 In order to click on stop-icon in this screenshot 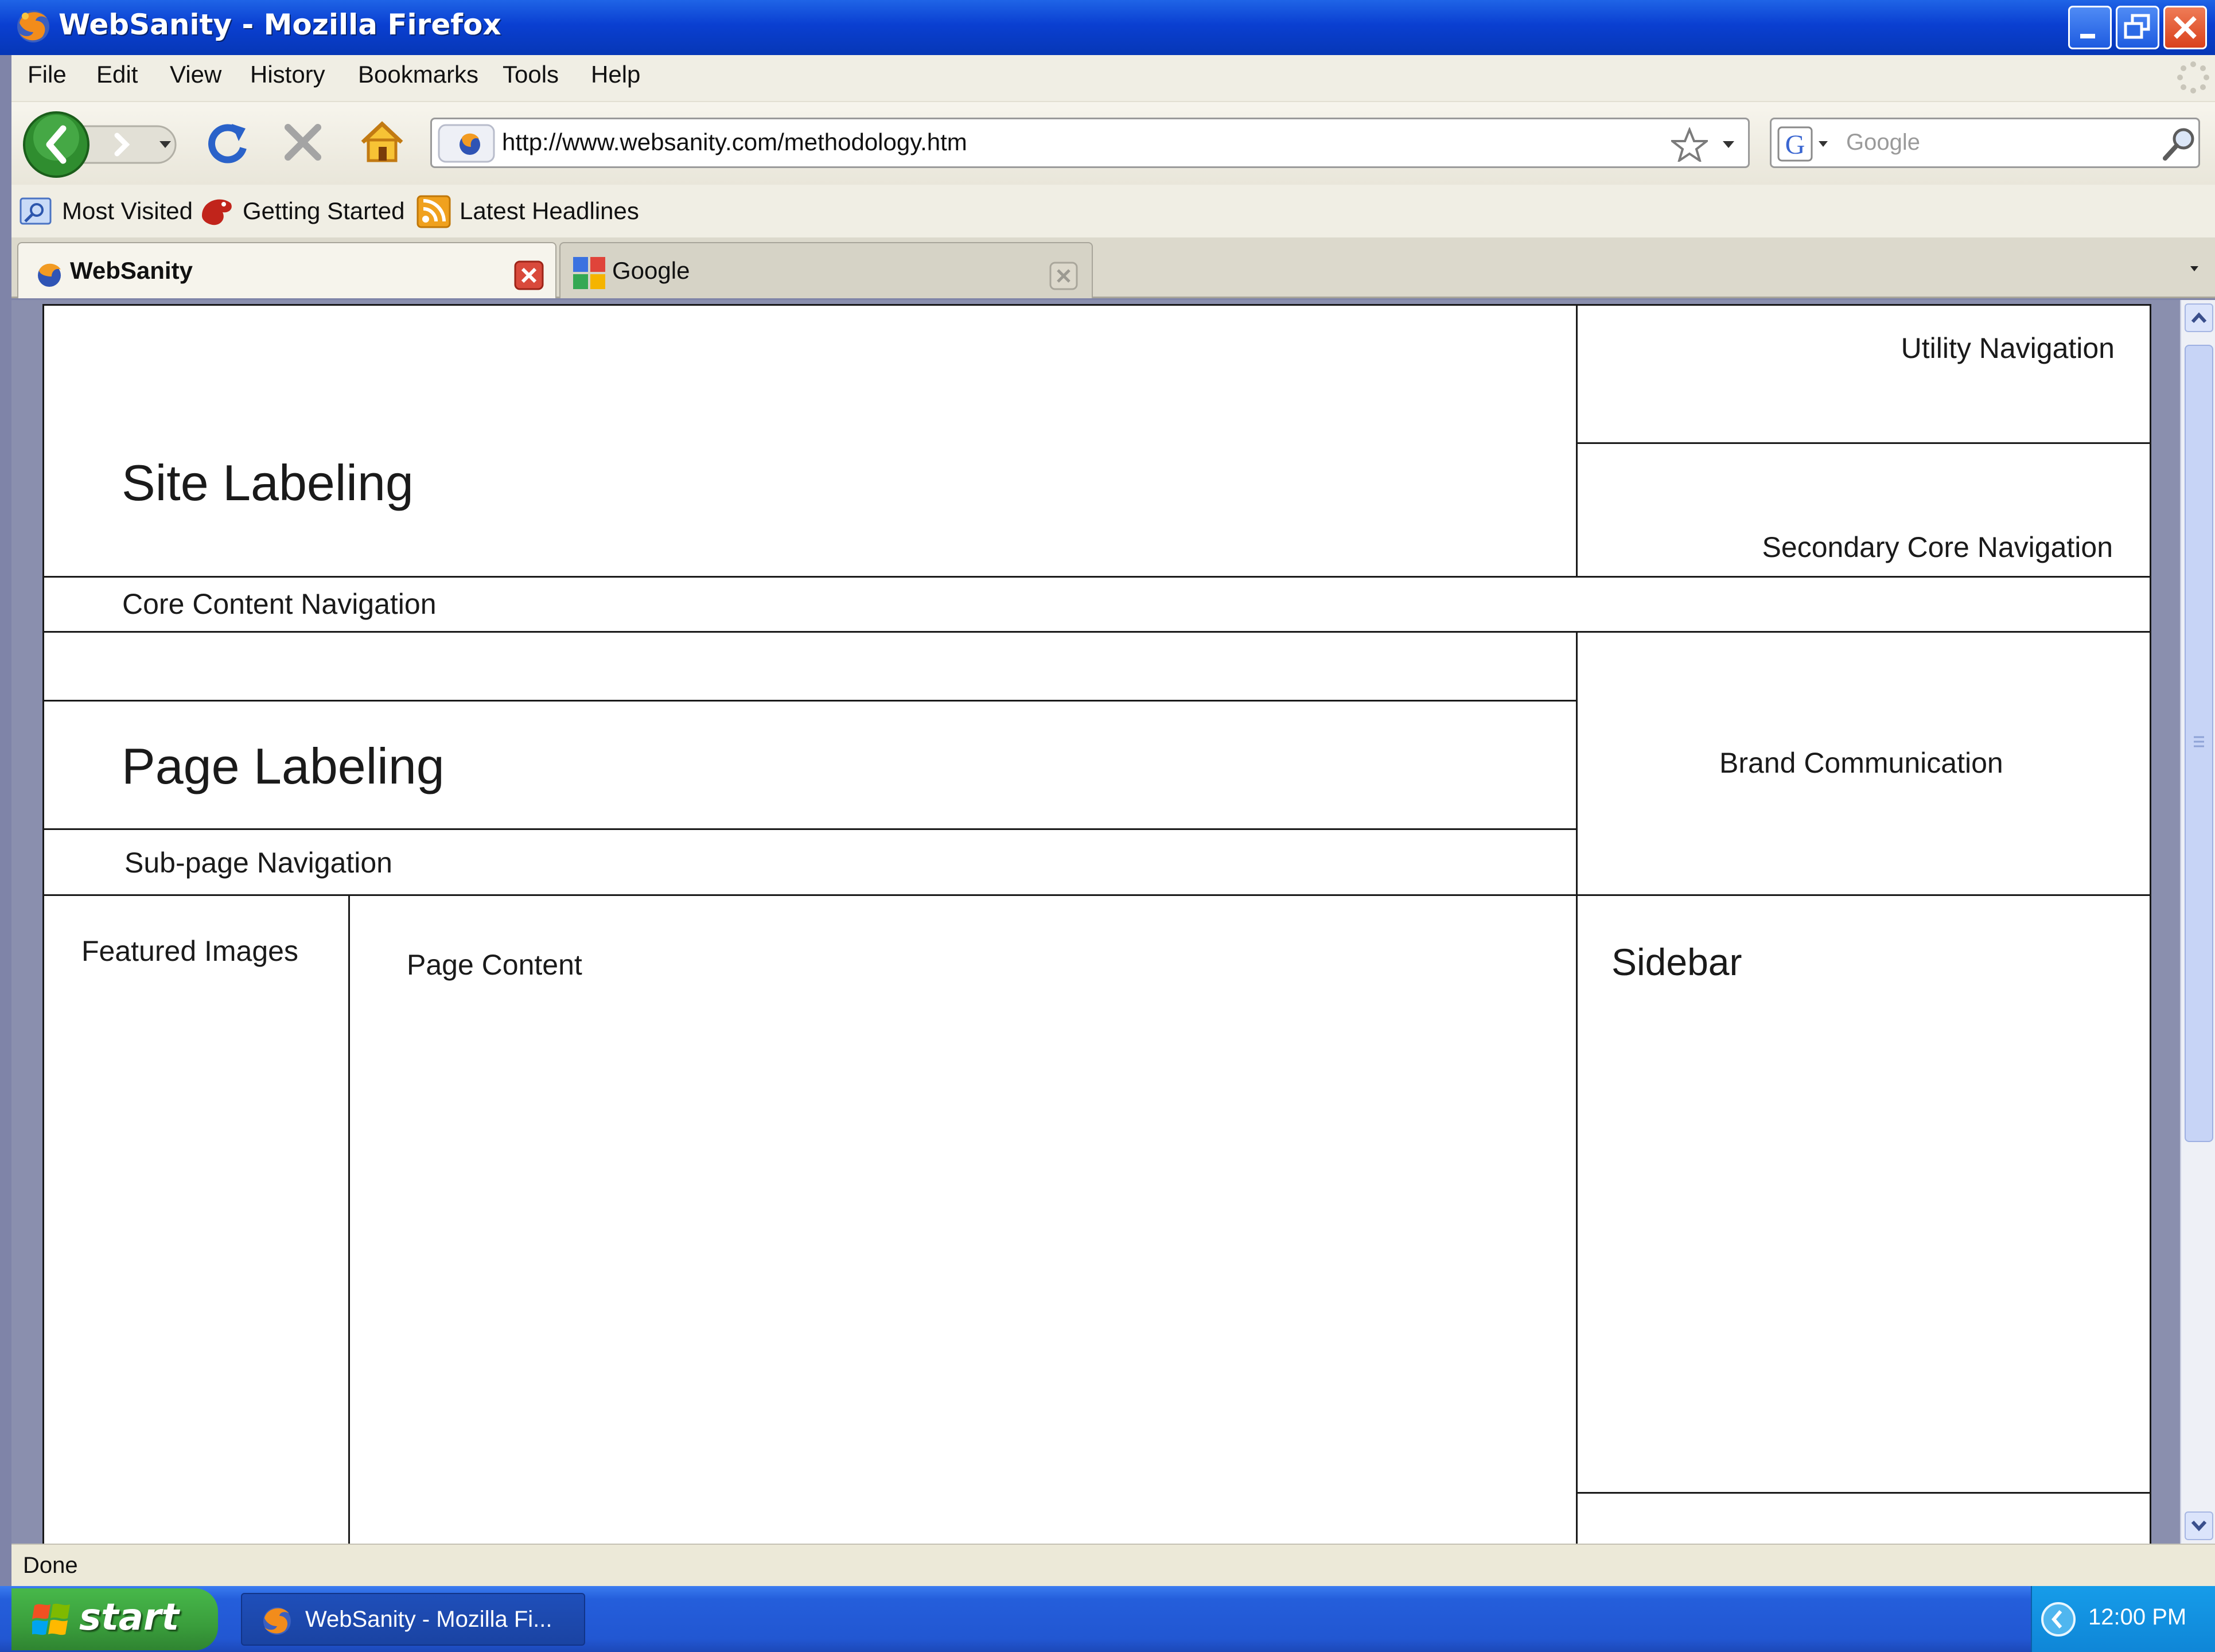, I will do `click(303, 142)`.